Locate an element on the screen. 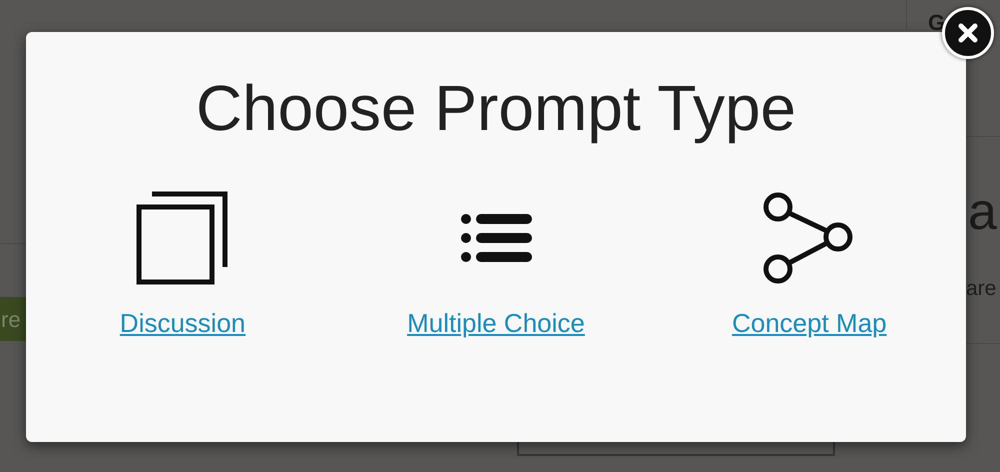 This screenshot has width=1000, height=472. list-icon is located at coordinates (496, 238).